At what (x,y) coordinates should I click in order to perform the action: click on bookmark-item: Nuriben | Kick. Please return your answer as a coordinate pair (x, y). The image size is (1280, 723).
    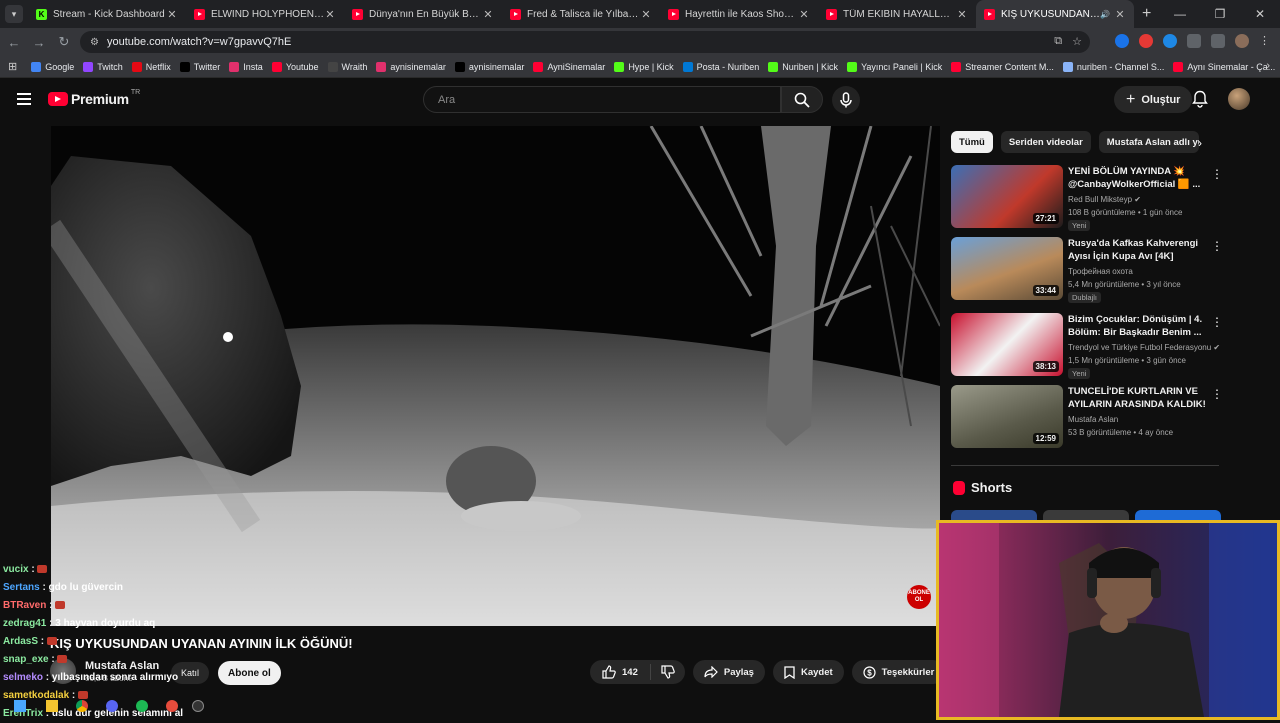
    Looking at the image, I should click on (803, 66).